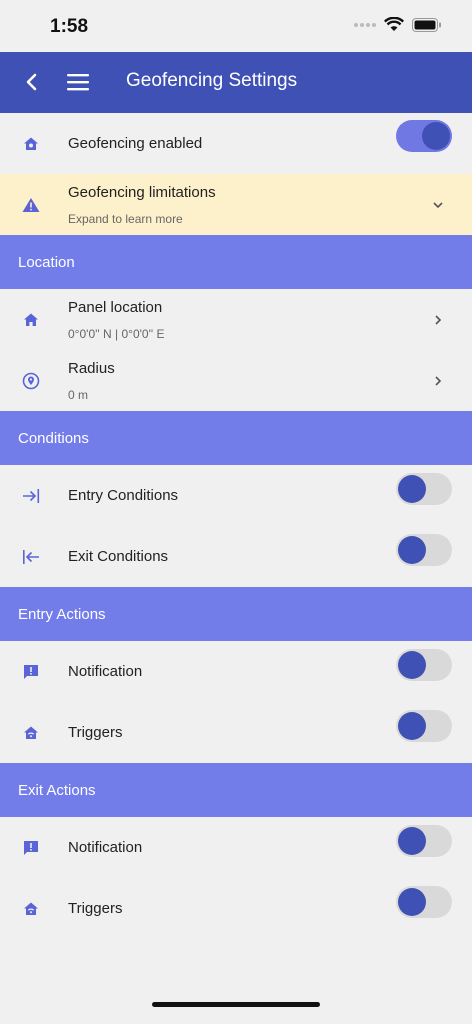  Describe the element at coordinates (95, 908) in the screenshot. I see `exit-triggers-label: Triggers` at that location.